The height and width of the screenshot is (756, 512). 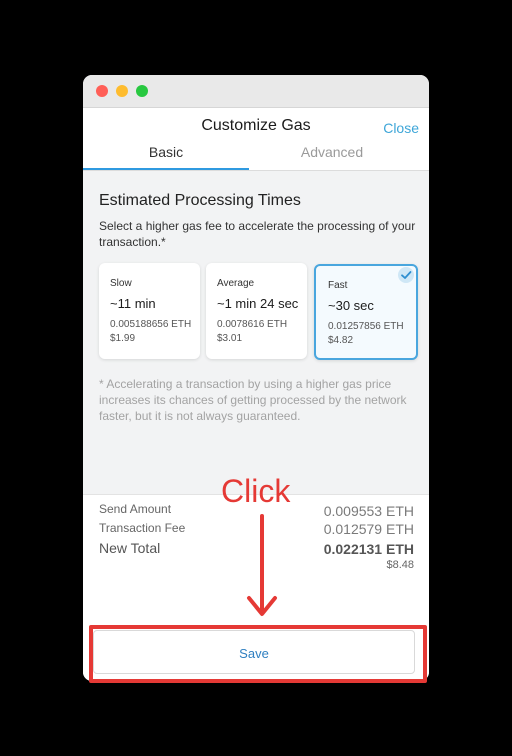 I want to click on option-label: Average, so click(x=236, y=283).